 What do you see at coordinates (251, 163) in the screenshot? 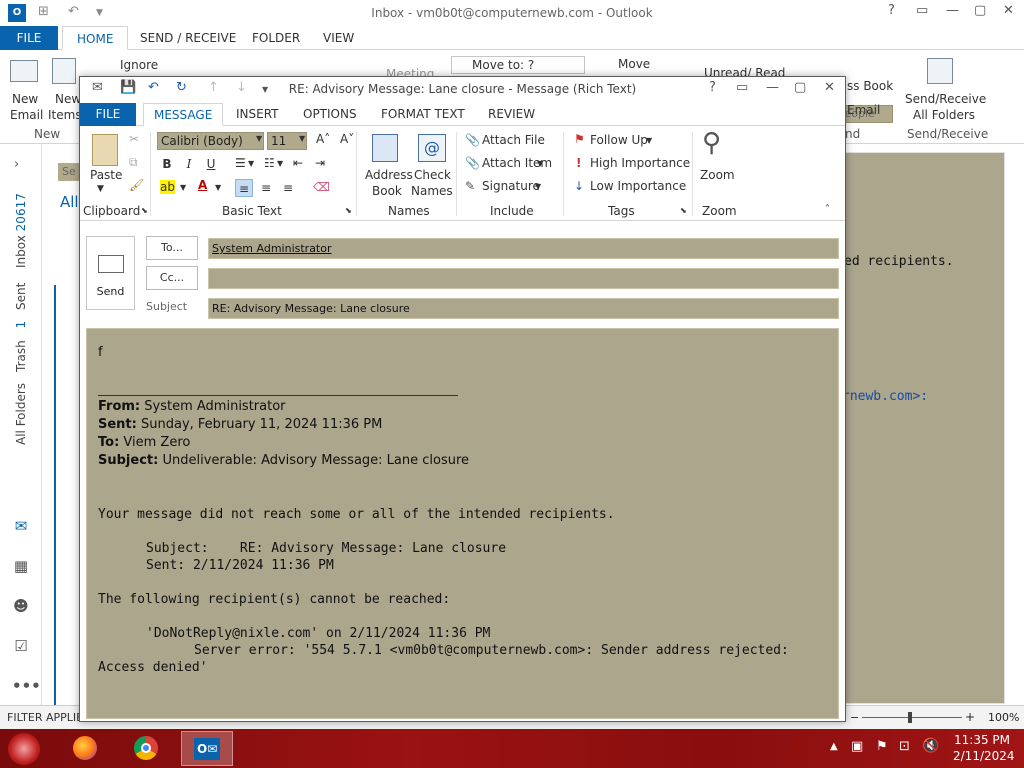
I see `bullets-dropdown-icon: ▼` at bounding box center [251, 163].